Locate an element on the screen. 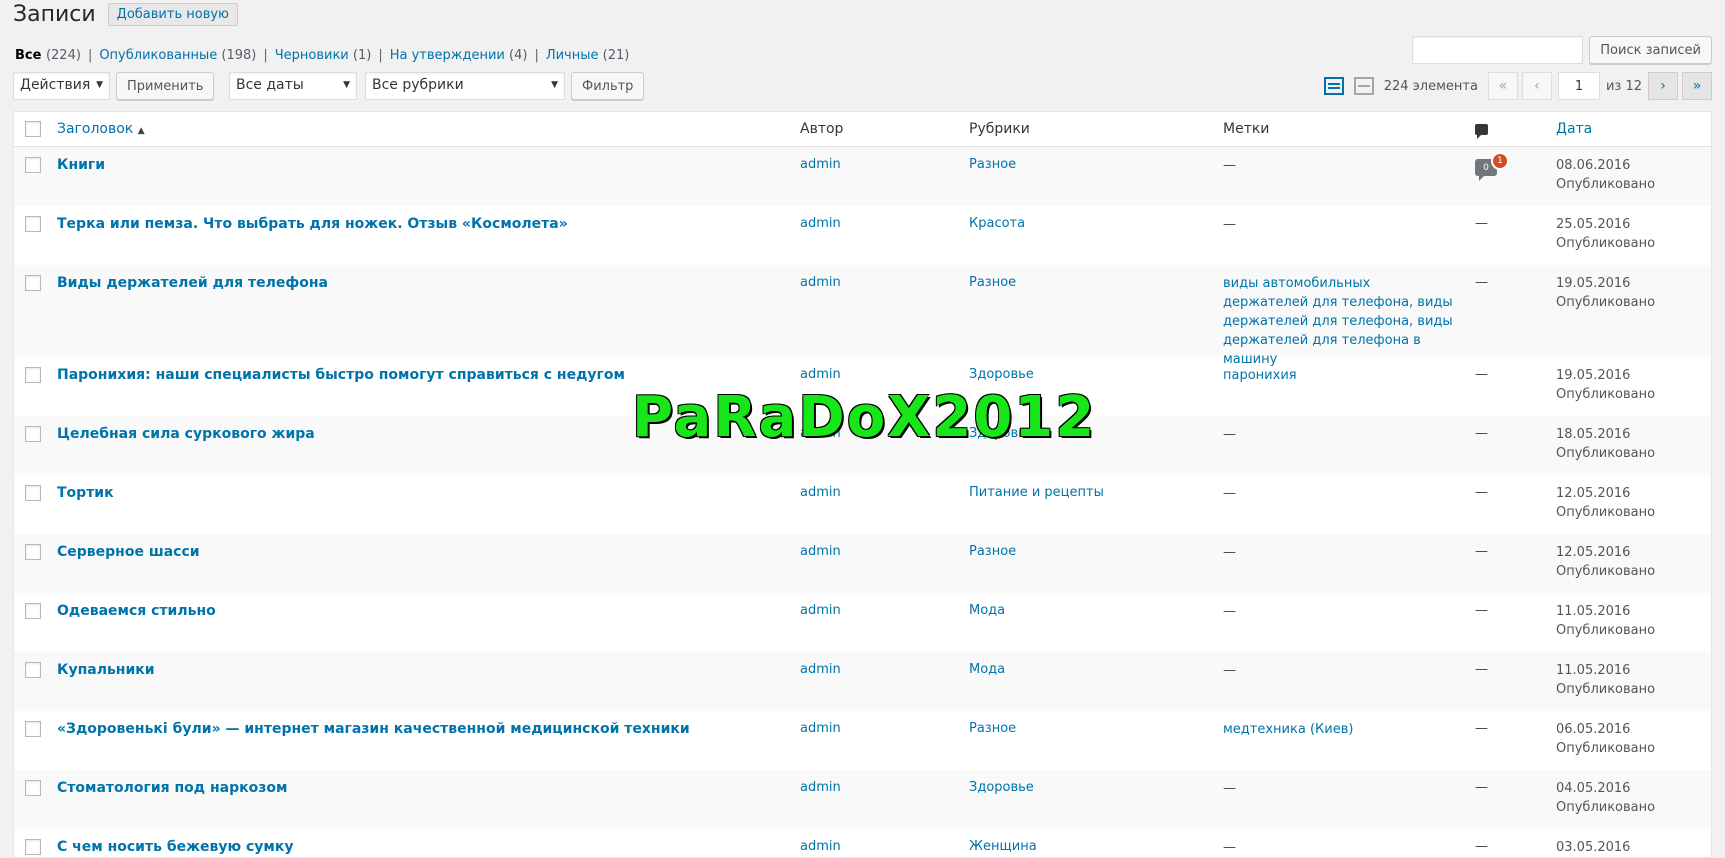  date-cell: 18.05.2016 Опубликовано is located at coordinates (1605, 444).